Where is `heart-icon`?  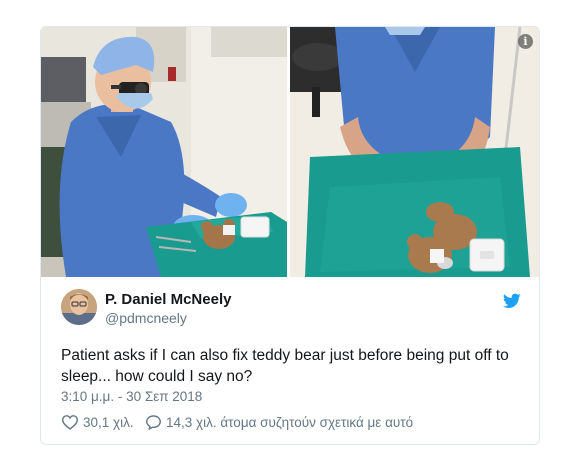
heart-icon is located at coordinates (70, 422).